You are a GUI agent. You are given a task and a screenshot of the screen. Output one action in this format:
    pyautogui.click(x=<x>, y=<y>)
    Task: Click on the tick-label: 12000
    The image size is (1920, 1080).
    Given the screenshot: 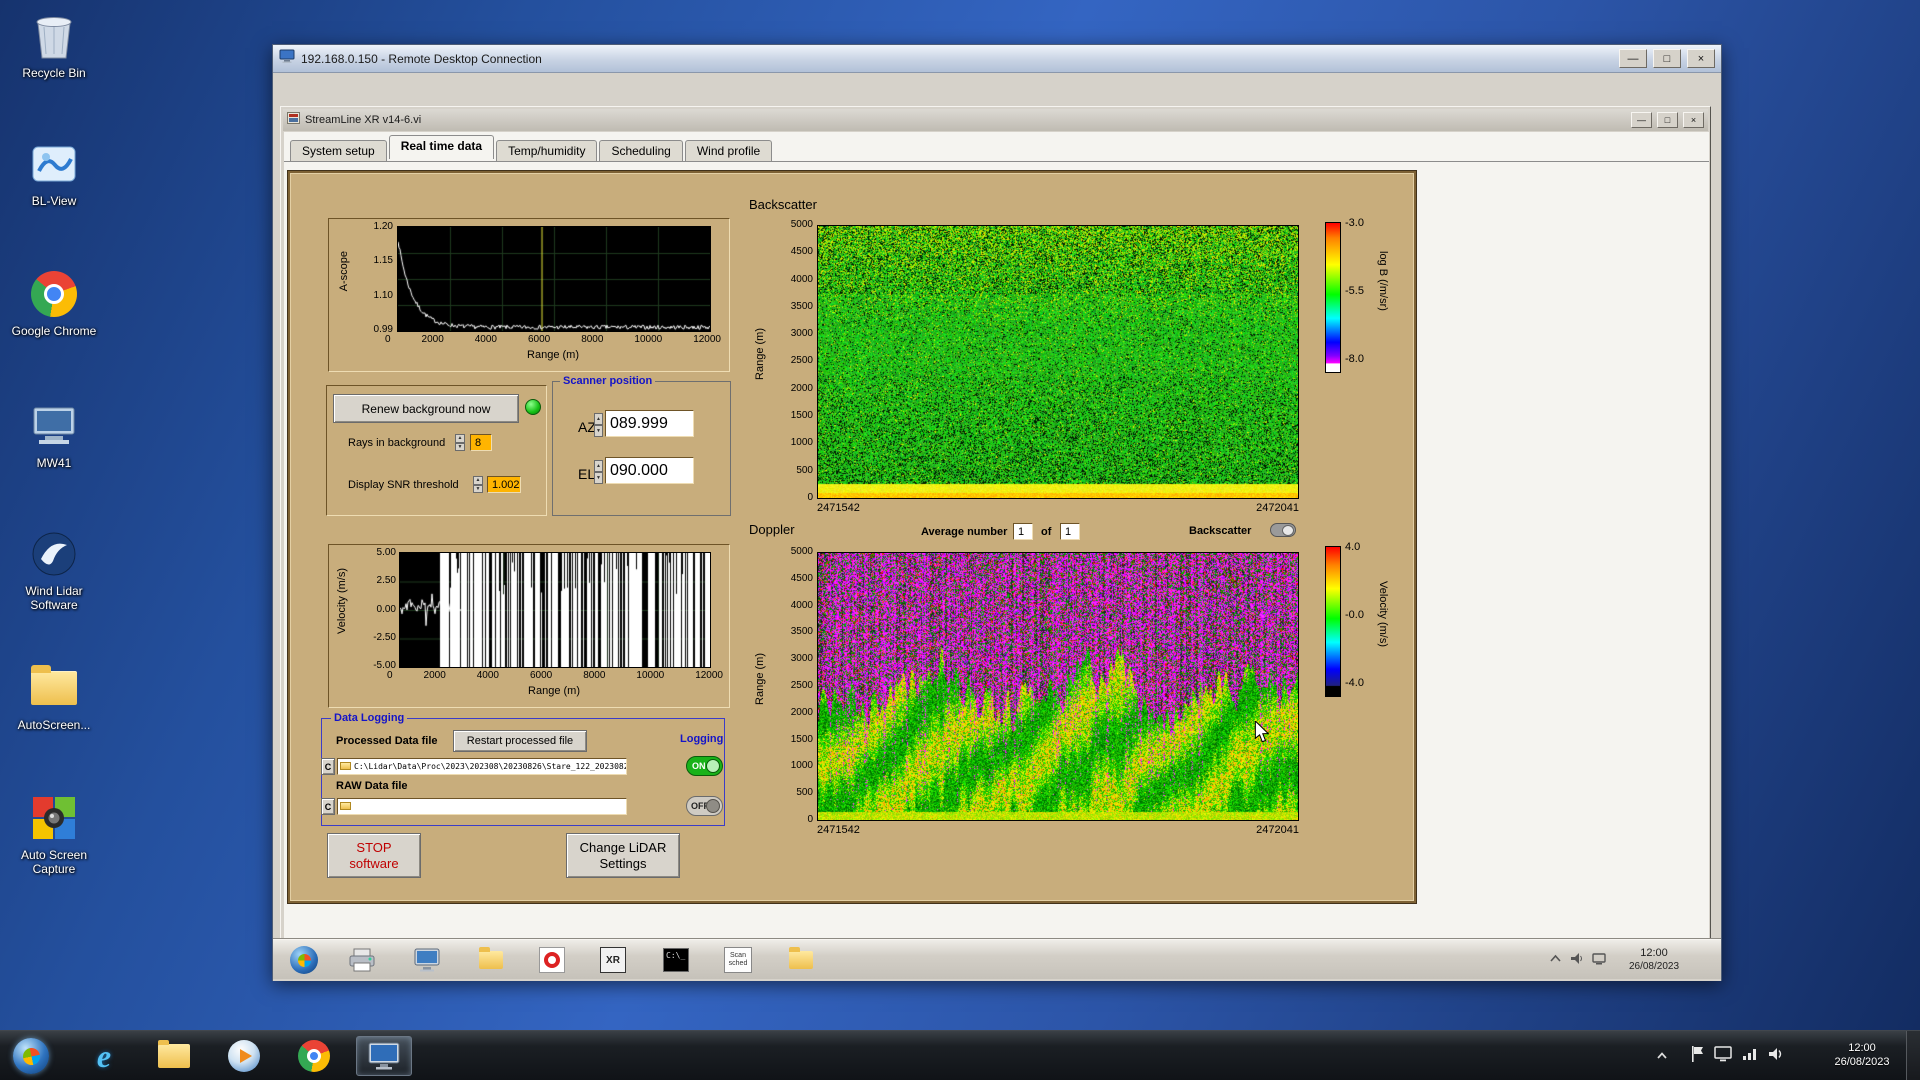 What is the action you would take?
    pyautogui.click(x=707, y=339)
    